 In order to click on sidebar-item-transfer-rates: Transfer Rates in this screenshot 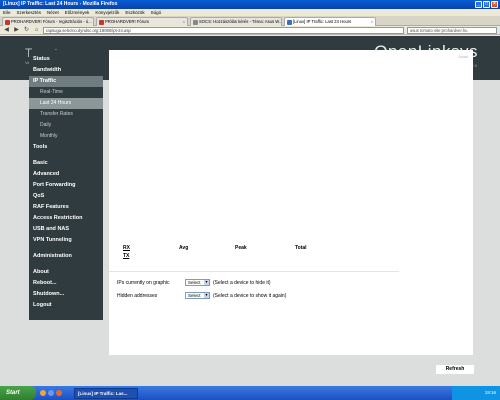, I will do `click(66, 114)`.